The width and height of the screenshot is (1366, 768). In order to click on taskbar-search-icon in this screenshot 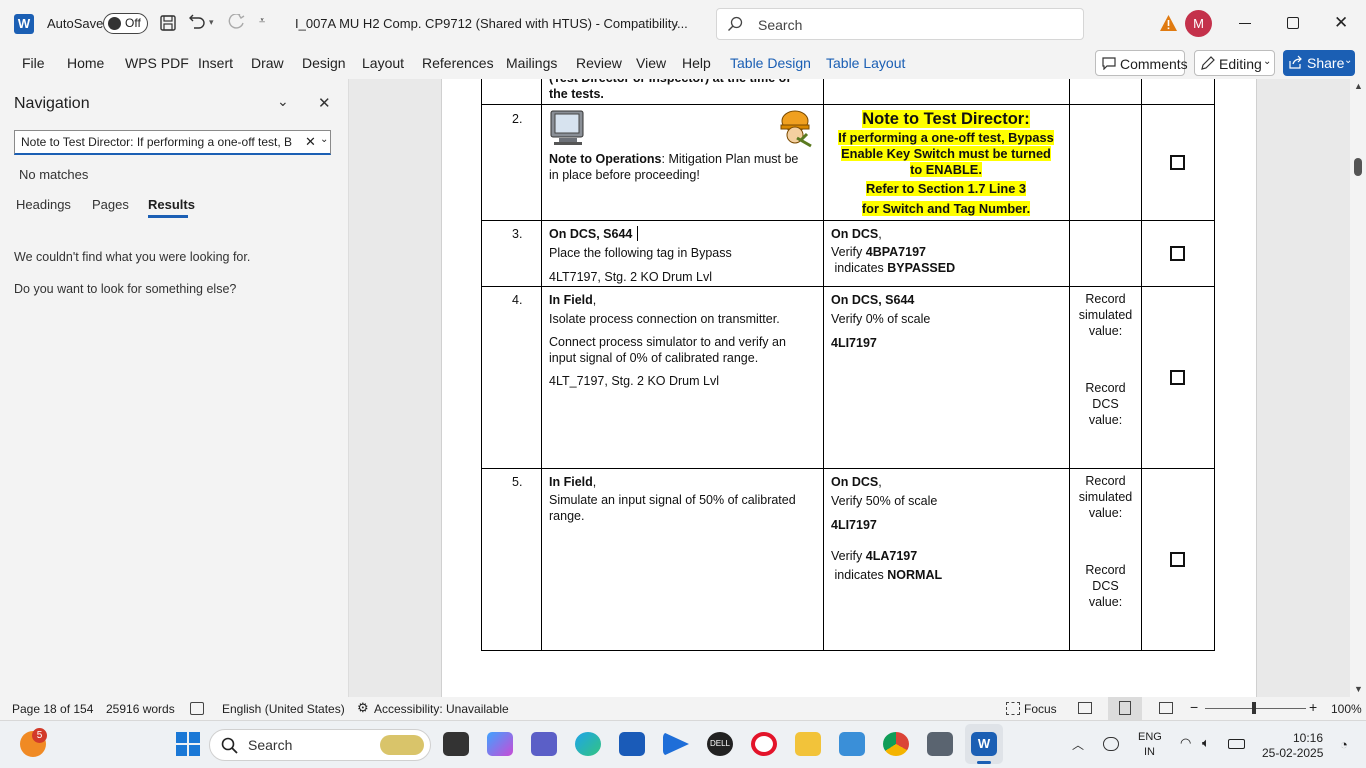, I will do `click(229, 745)`.